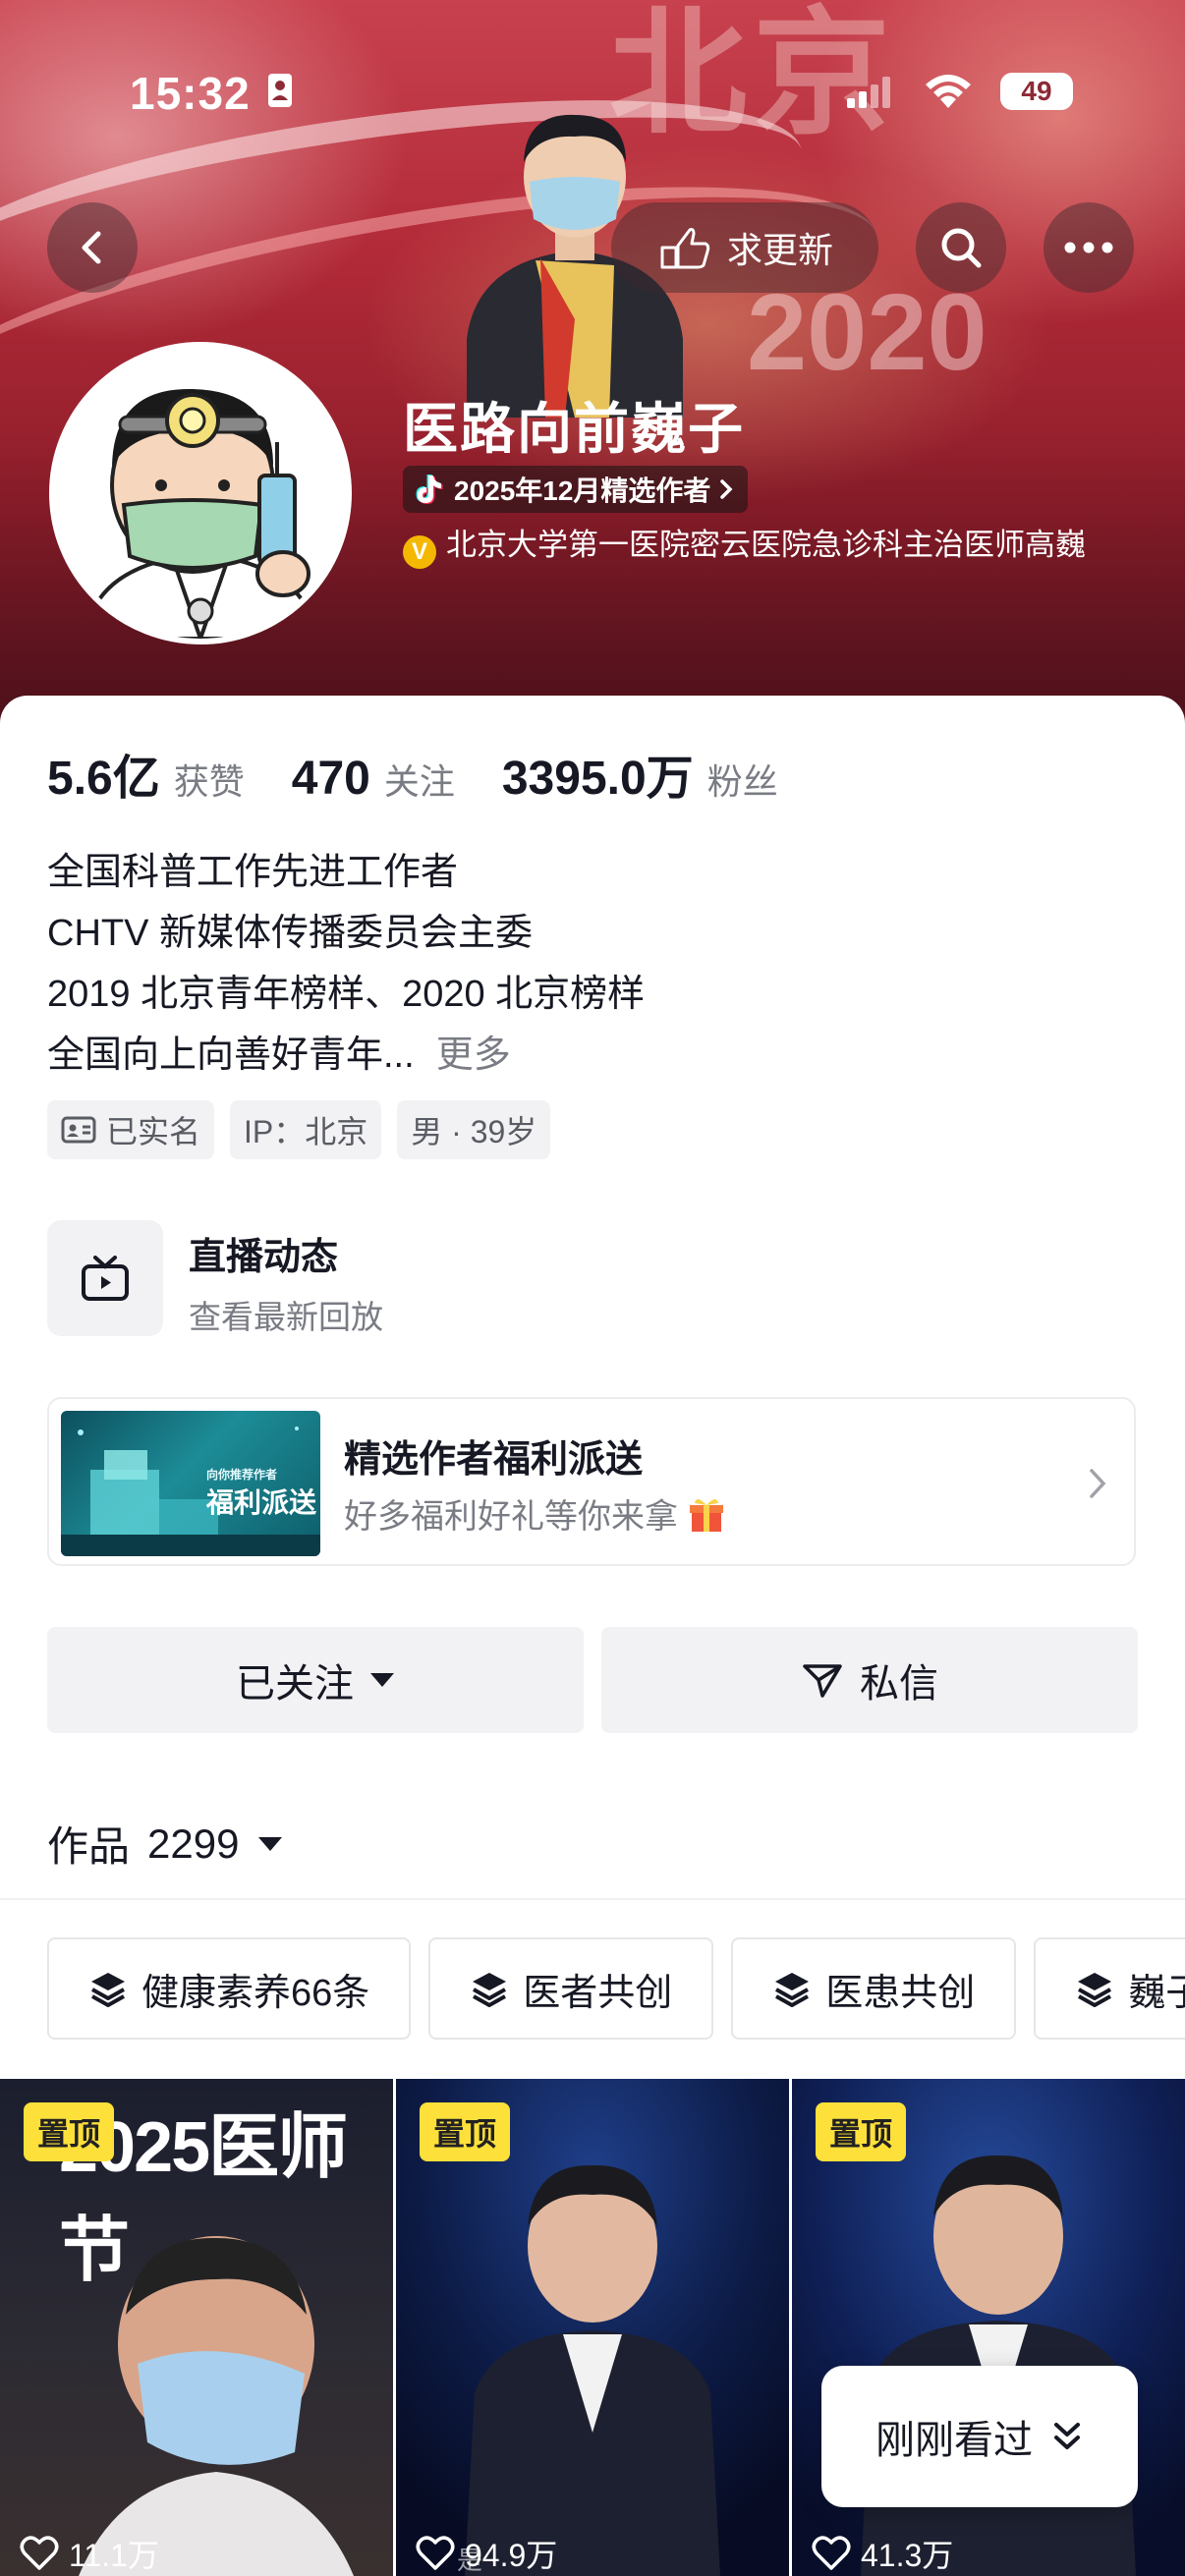 This screenshot has width=1185, height=2576. What do you see at coordinates (908, 2555) in the screenshot?
I see `likes-count-label: 41.3万` at bounding box center [908, 2555].